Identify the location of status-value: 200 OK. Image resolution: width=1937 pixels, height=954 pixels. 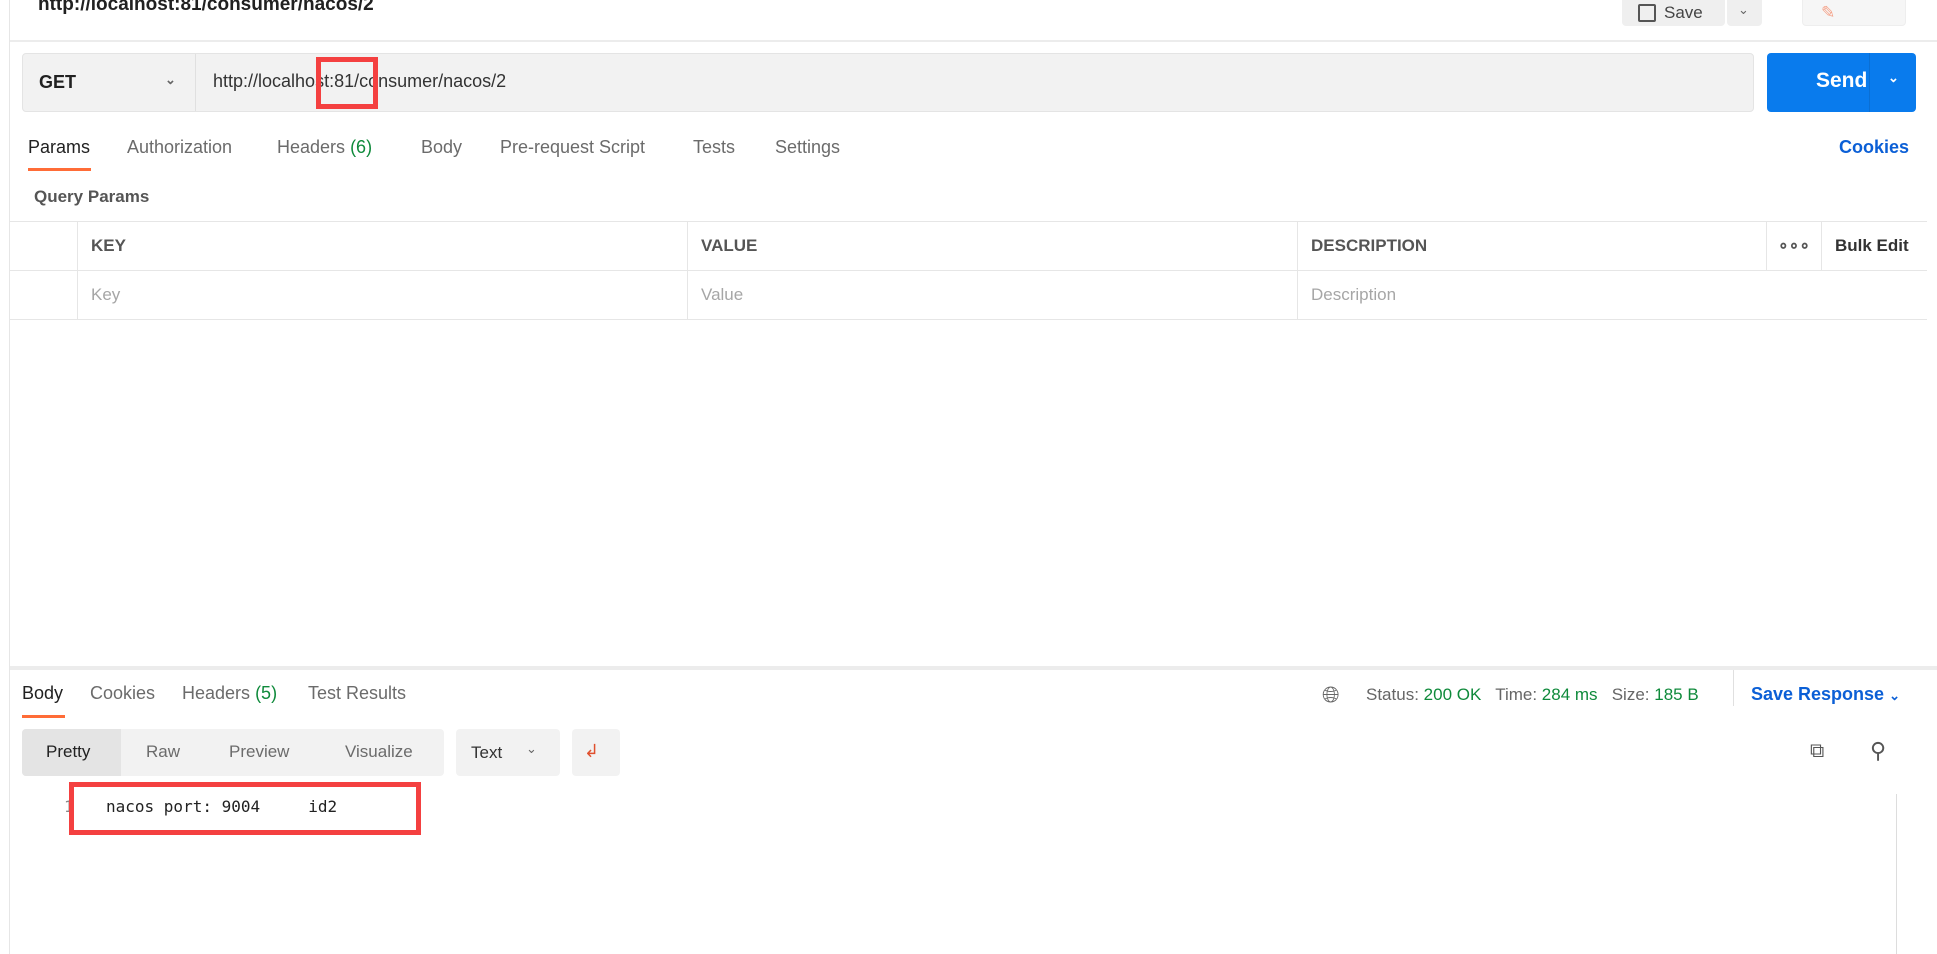
(1452, 694).